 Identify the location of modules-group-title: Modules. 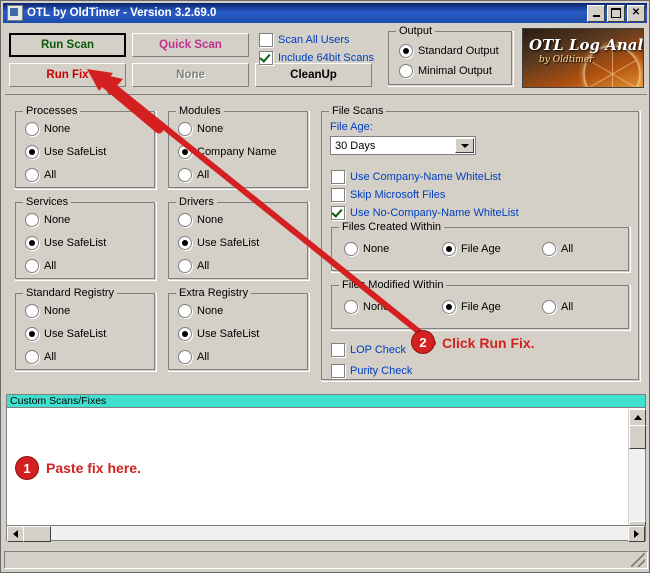
(200, 111).